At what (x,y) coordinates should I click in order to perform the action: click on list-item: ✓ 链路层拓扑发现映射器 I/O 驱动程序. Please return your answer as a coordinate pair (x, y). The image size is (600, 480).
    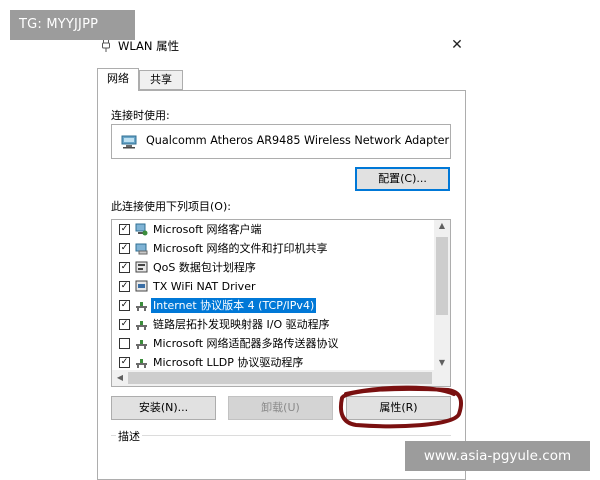
    Looking at the image, I should click on (273, 324).